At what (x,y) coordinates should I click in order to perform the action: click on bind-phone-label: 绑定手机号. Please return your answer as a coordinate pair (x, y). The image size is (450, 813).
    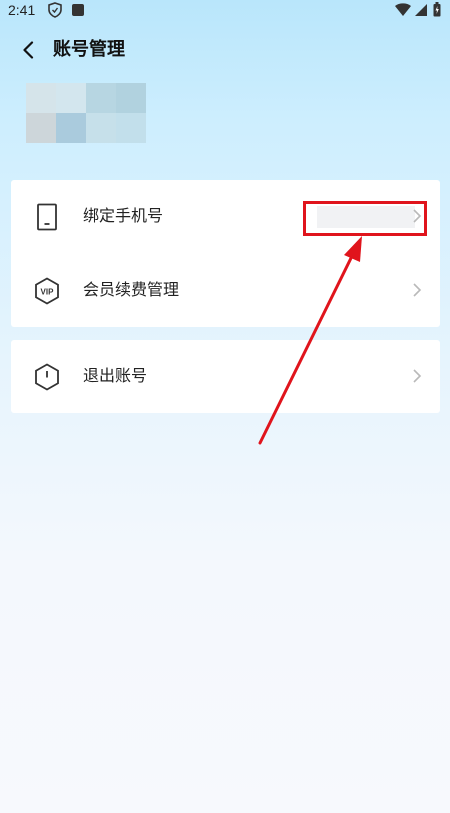
    Looking at the image, I should click on (123, 215).